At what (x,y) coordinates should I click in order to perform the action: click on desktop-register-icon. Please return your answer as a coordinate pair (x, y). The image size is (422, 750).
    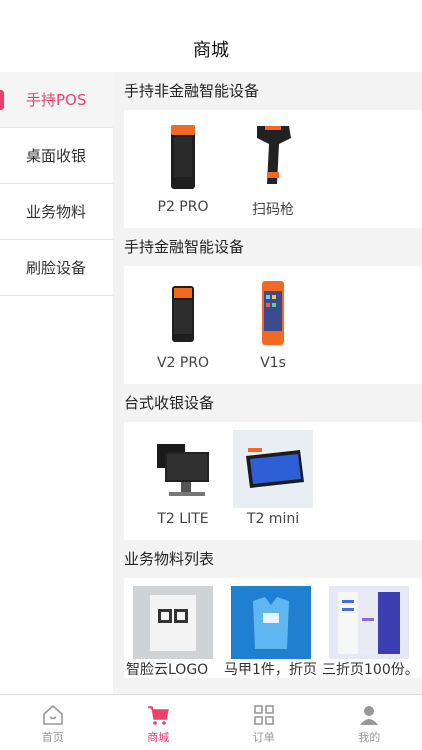
    Looking at the image, I should click on (183, 469).